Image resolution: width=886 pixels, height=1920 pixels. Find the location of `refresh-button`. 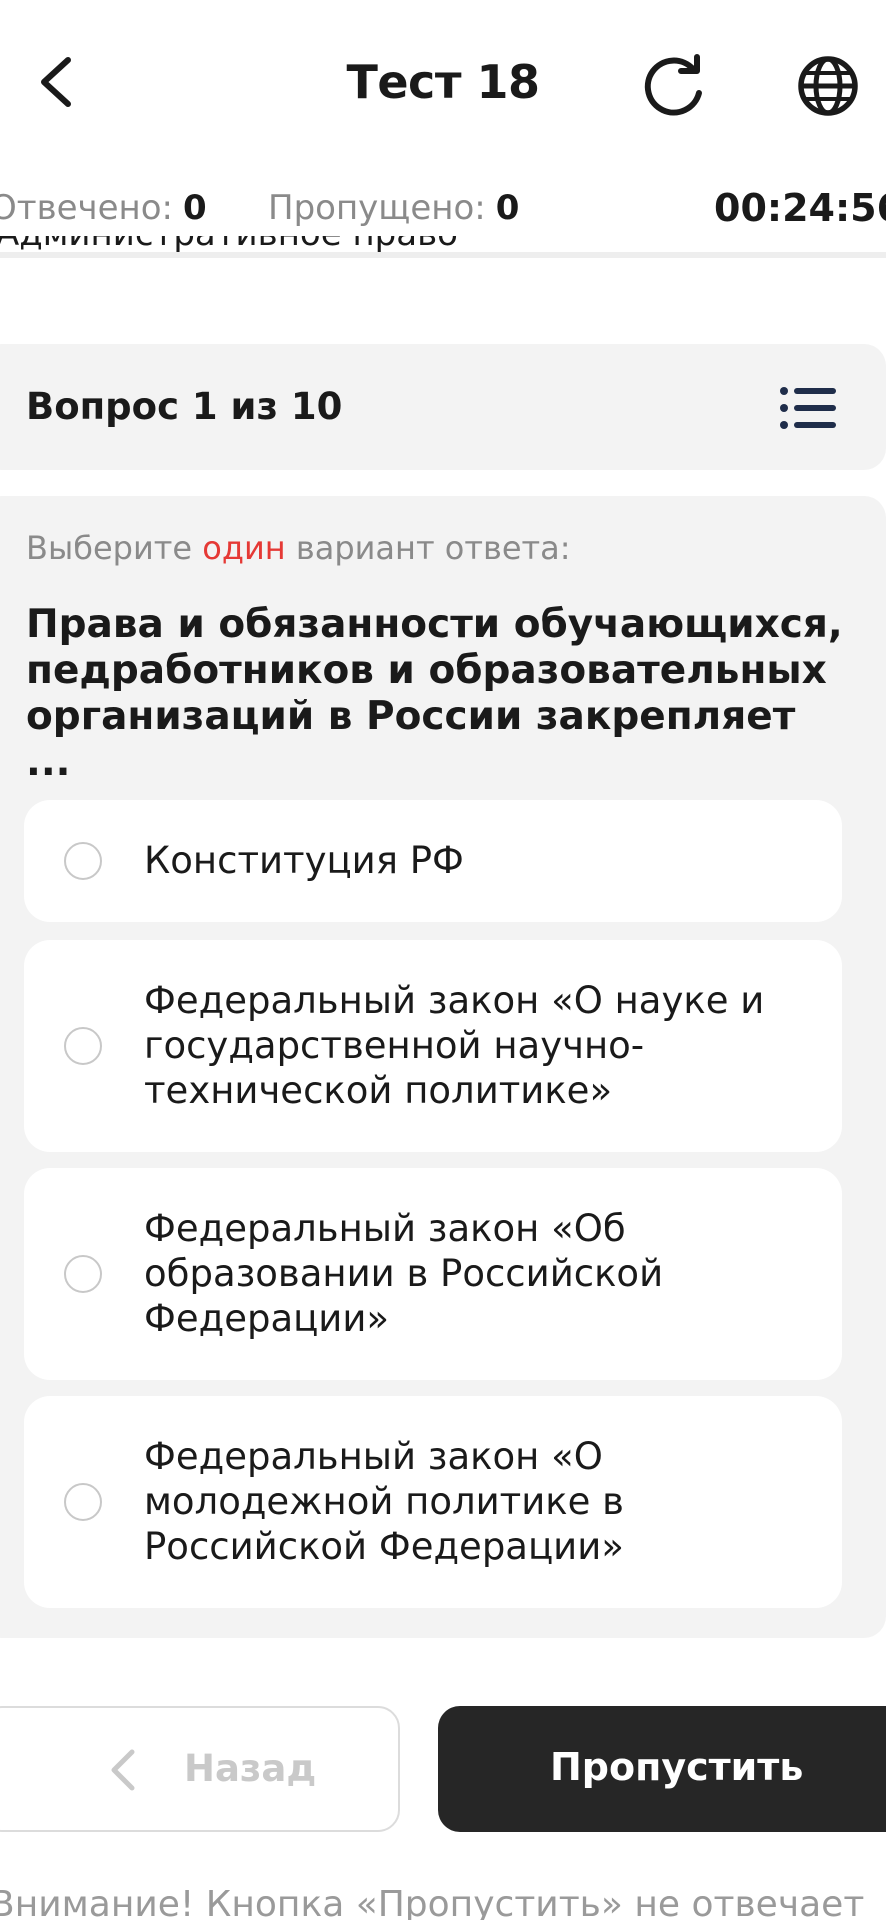

refresh-button is located at coordinates (674, 86).